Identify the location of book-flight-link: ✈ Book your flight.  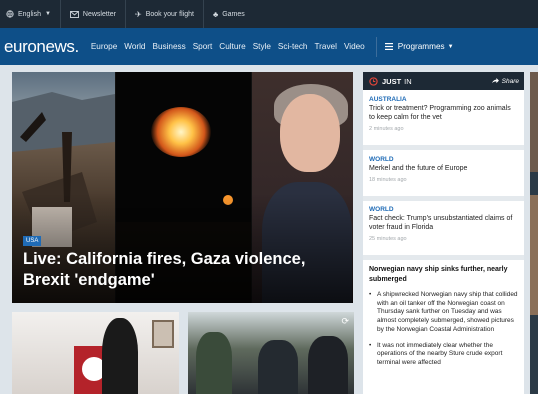
(165, 14).